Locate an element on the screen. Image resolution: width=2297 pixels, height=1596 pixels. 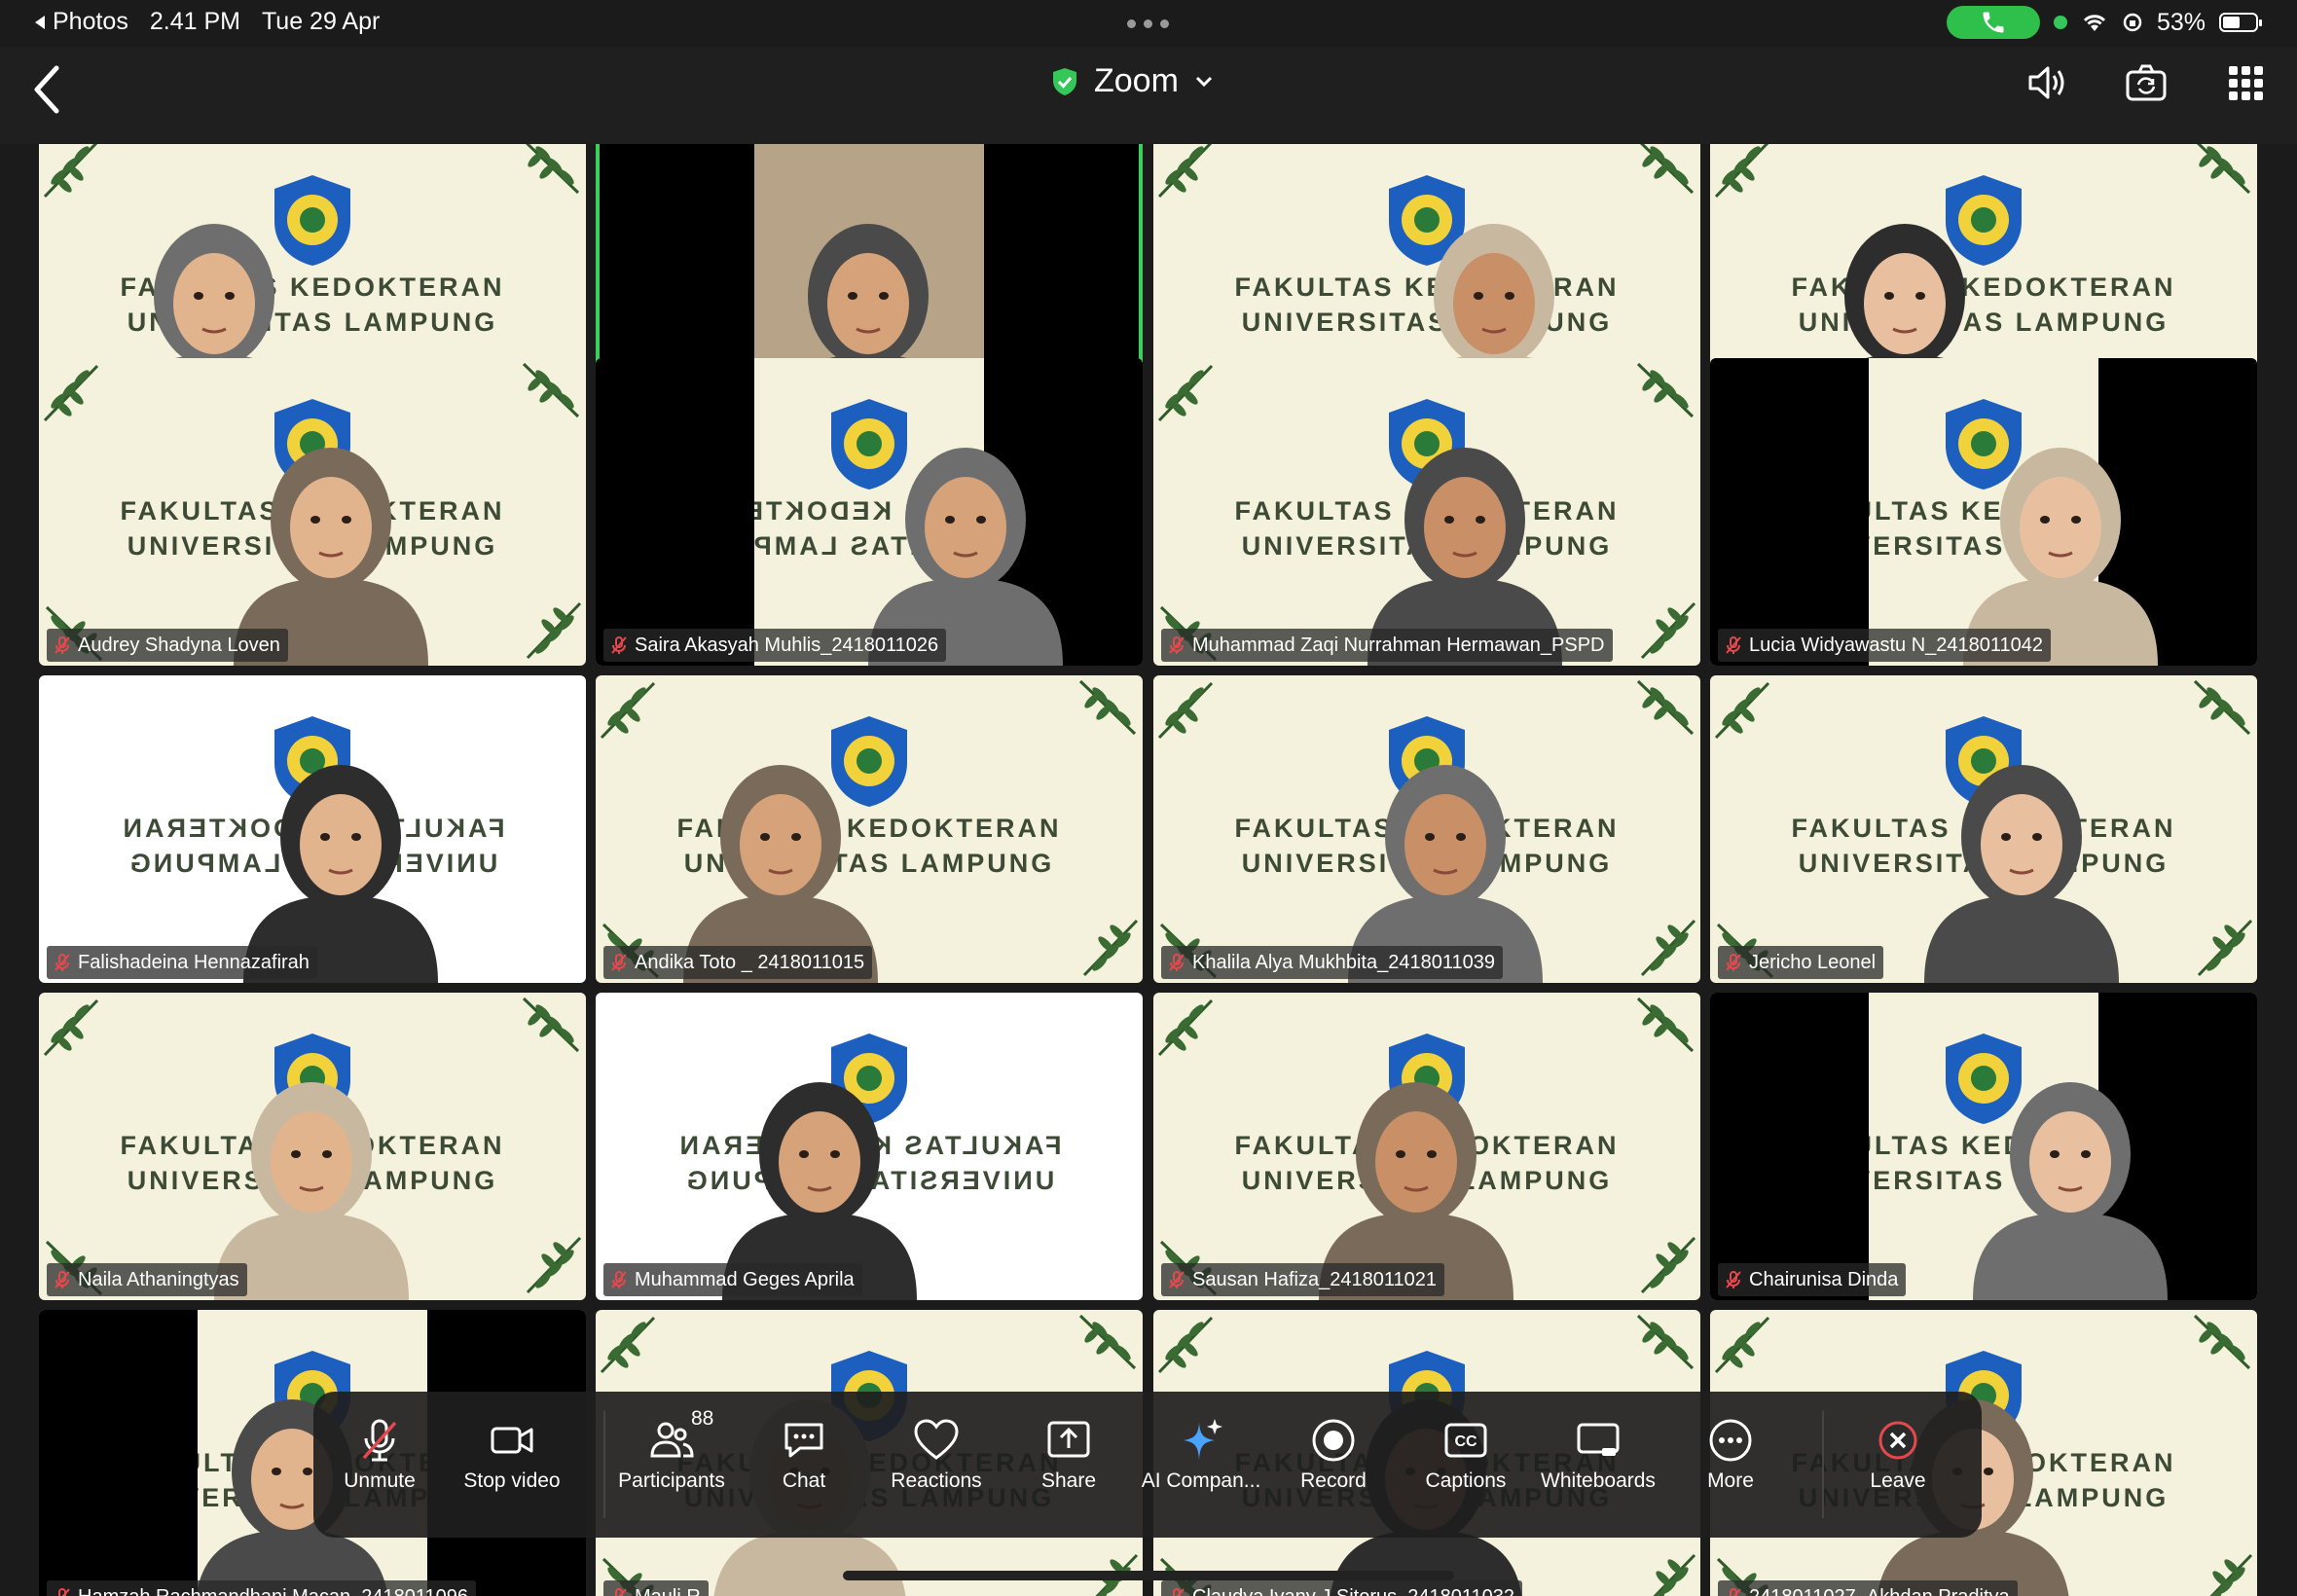
participants-label: Participants is located at coordinates (671, 1481).